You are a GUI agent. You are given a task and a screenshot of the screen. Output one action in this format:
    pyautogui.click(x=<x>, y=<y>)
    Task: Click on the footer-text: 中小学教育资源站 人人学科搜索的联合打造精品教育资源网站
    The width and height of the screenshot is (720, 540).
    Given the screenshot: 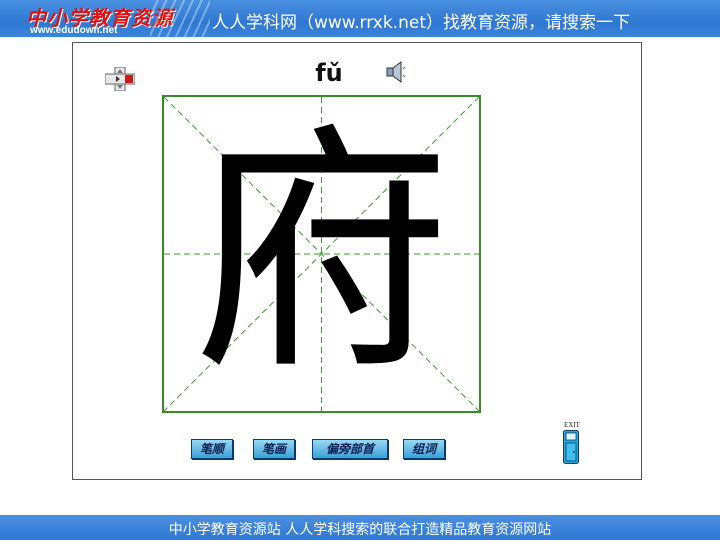 What is the action you would take?
    pyautogui.click(x=360, y=530)
    